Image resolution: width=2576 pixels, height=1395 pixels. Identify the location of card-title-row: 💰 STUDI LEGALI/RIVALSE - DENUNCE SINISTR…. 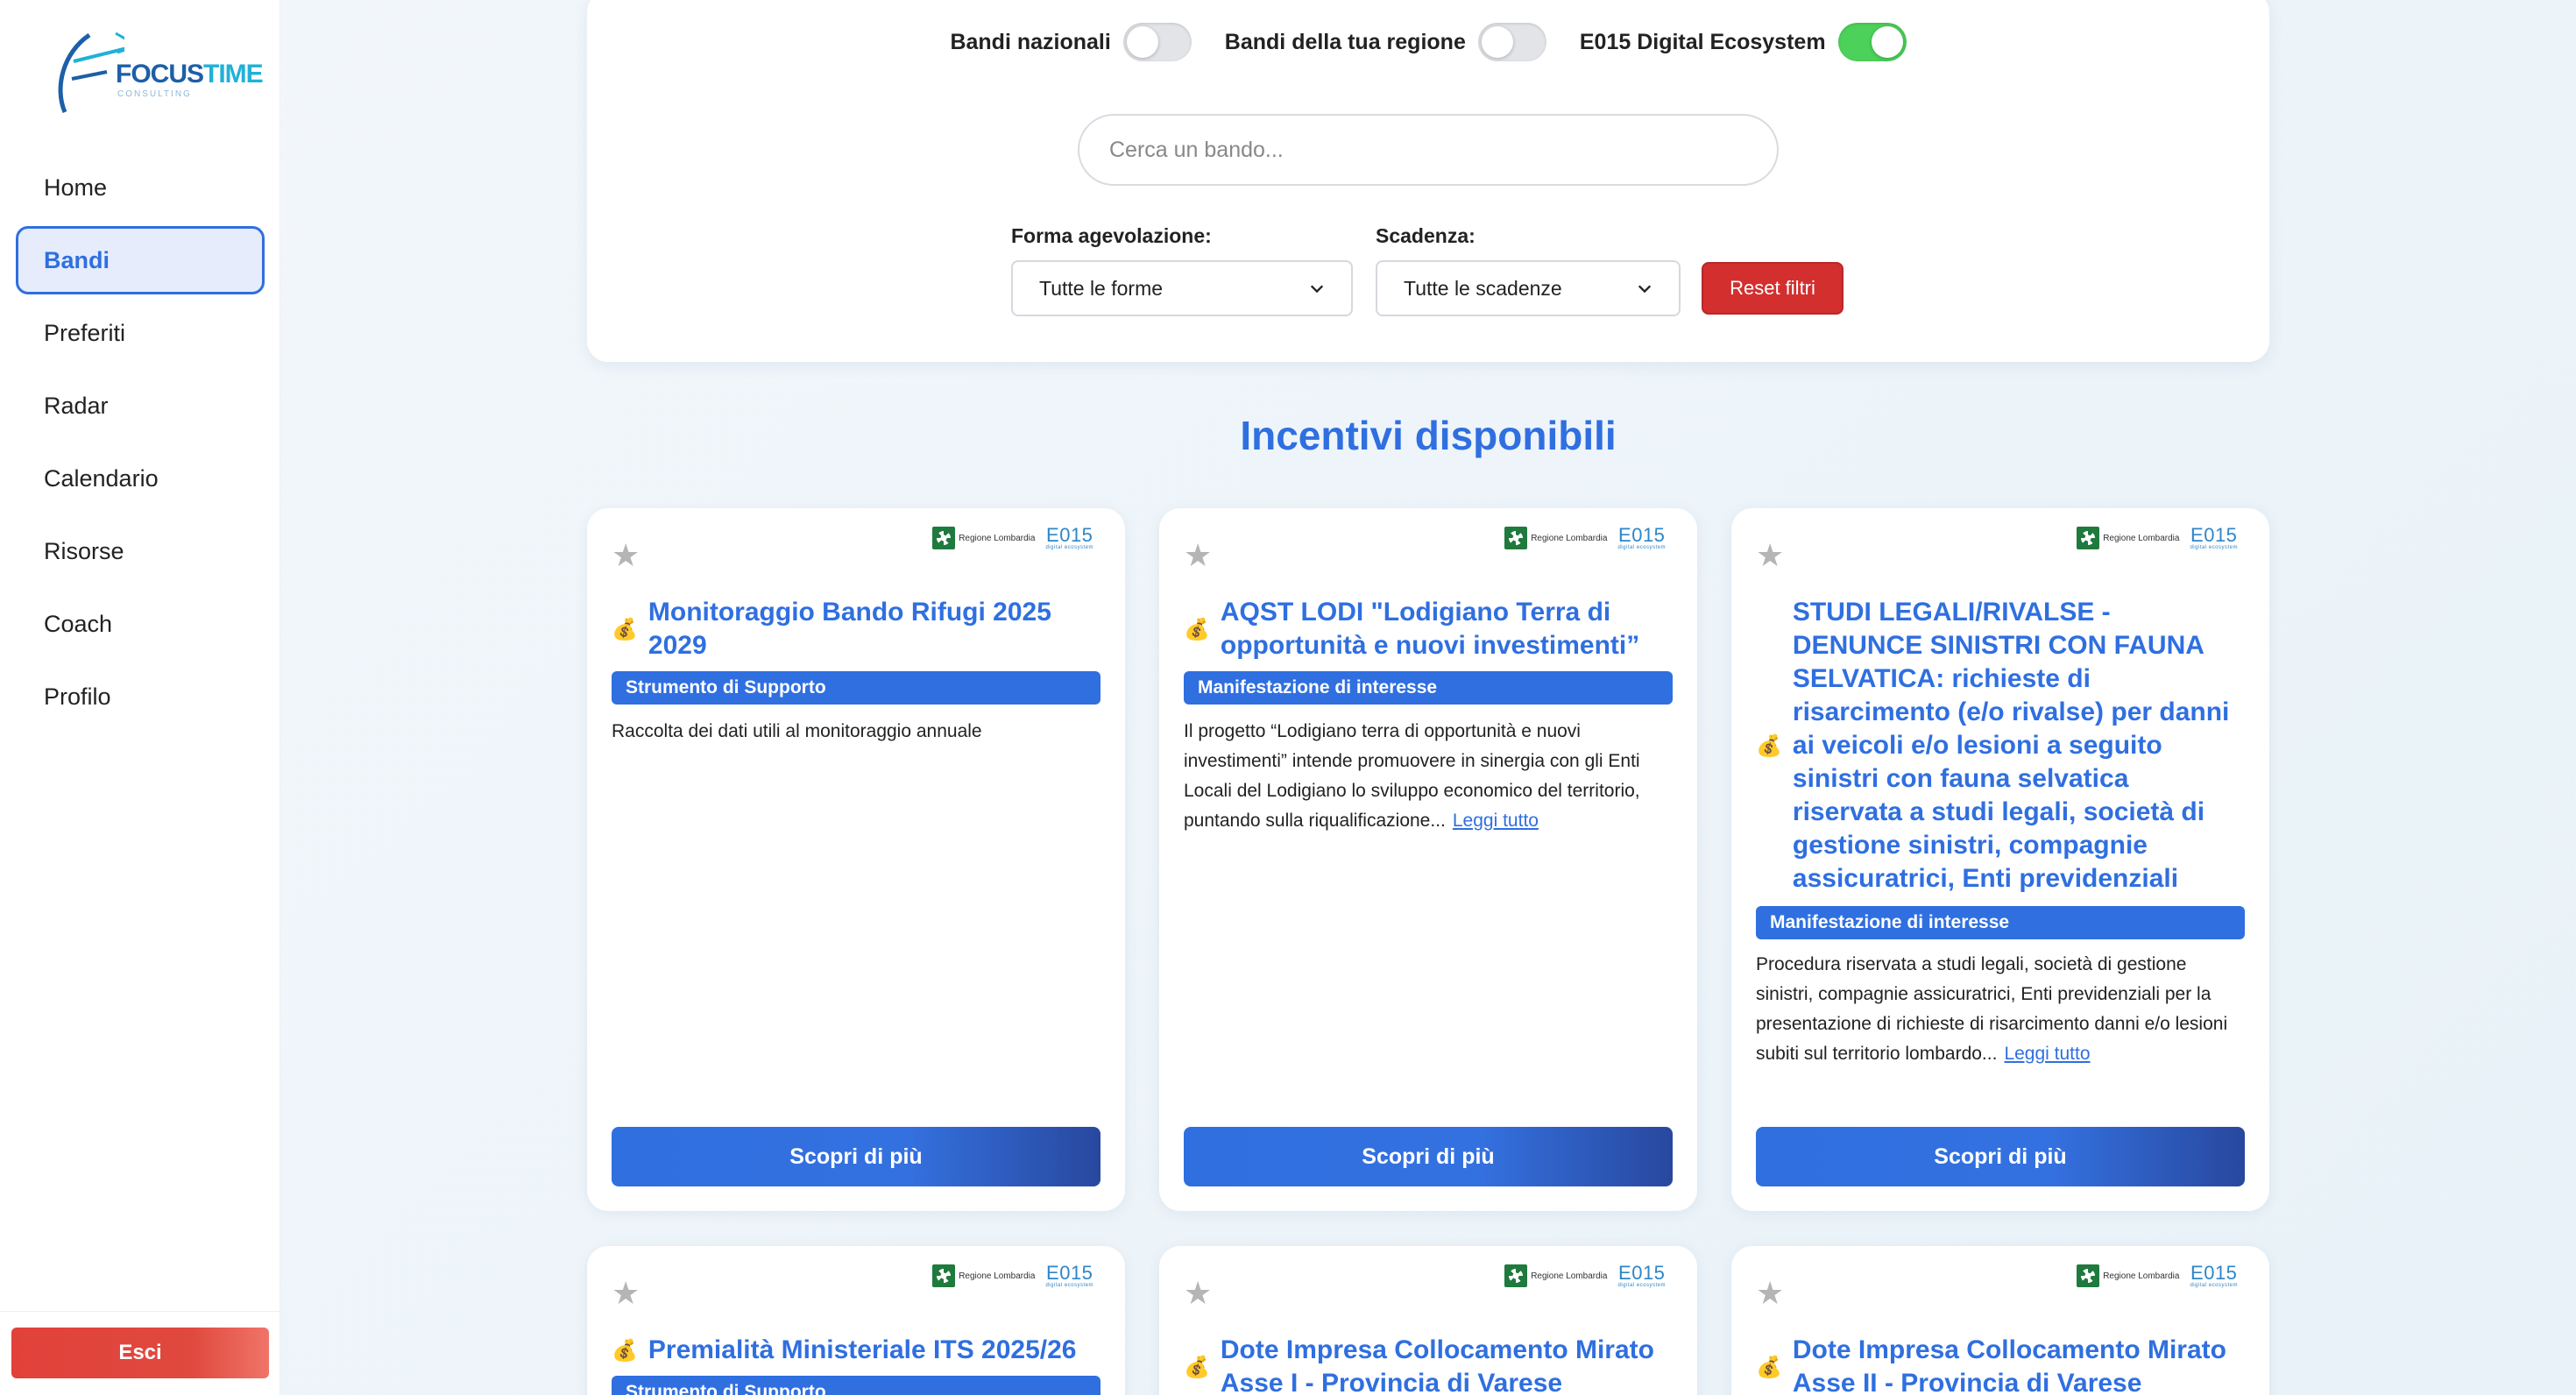
(2000, 746).